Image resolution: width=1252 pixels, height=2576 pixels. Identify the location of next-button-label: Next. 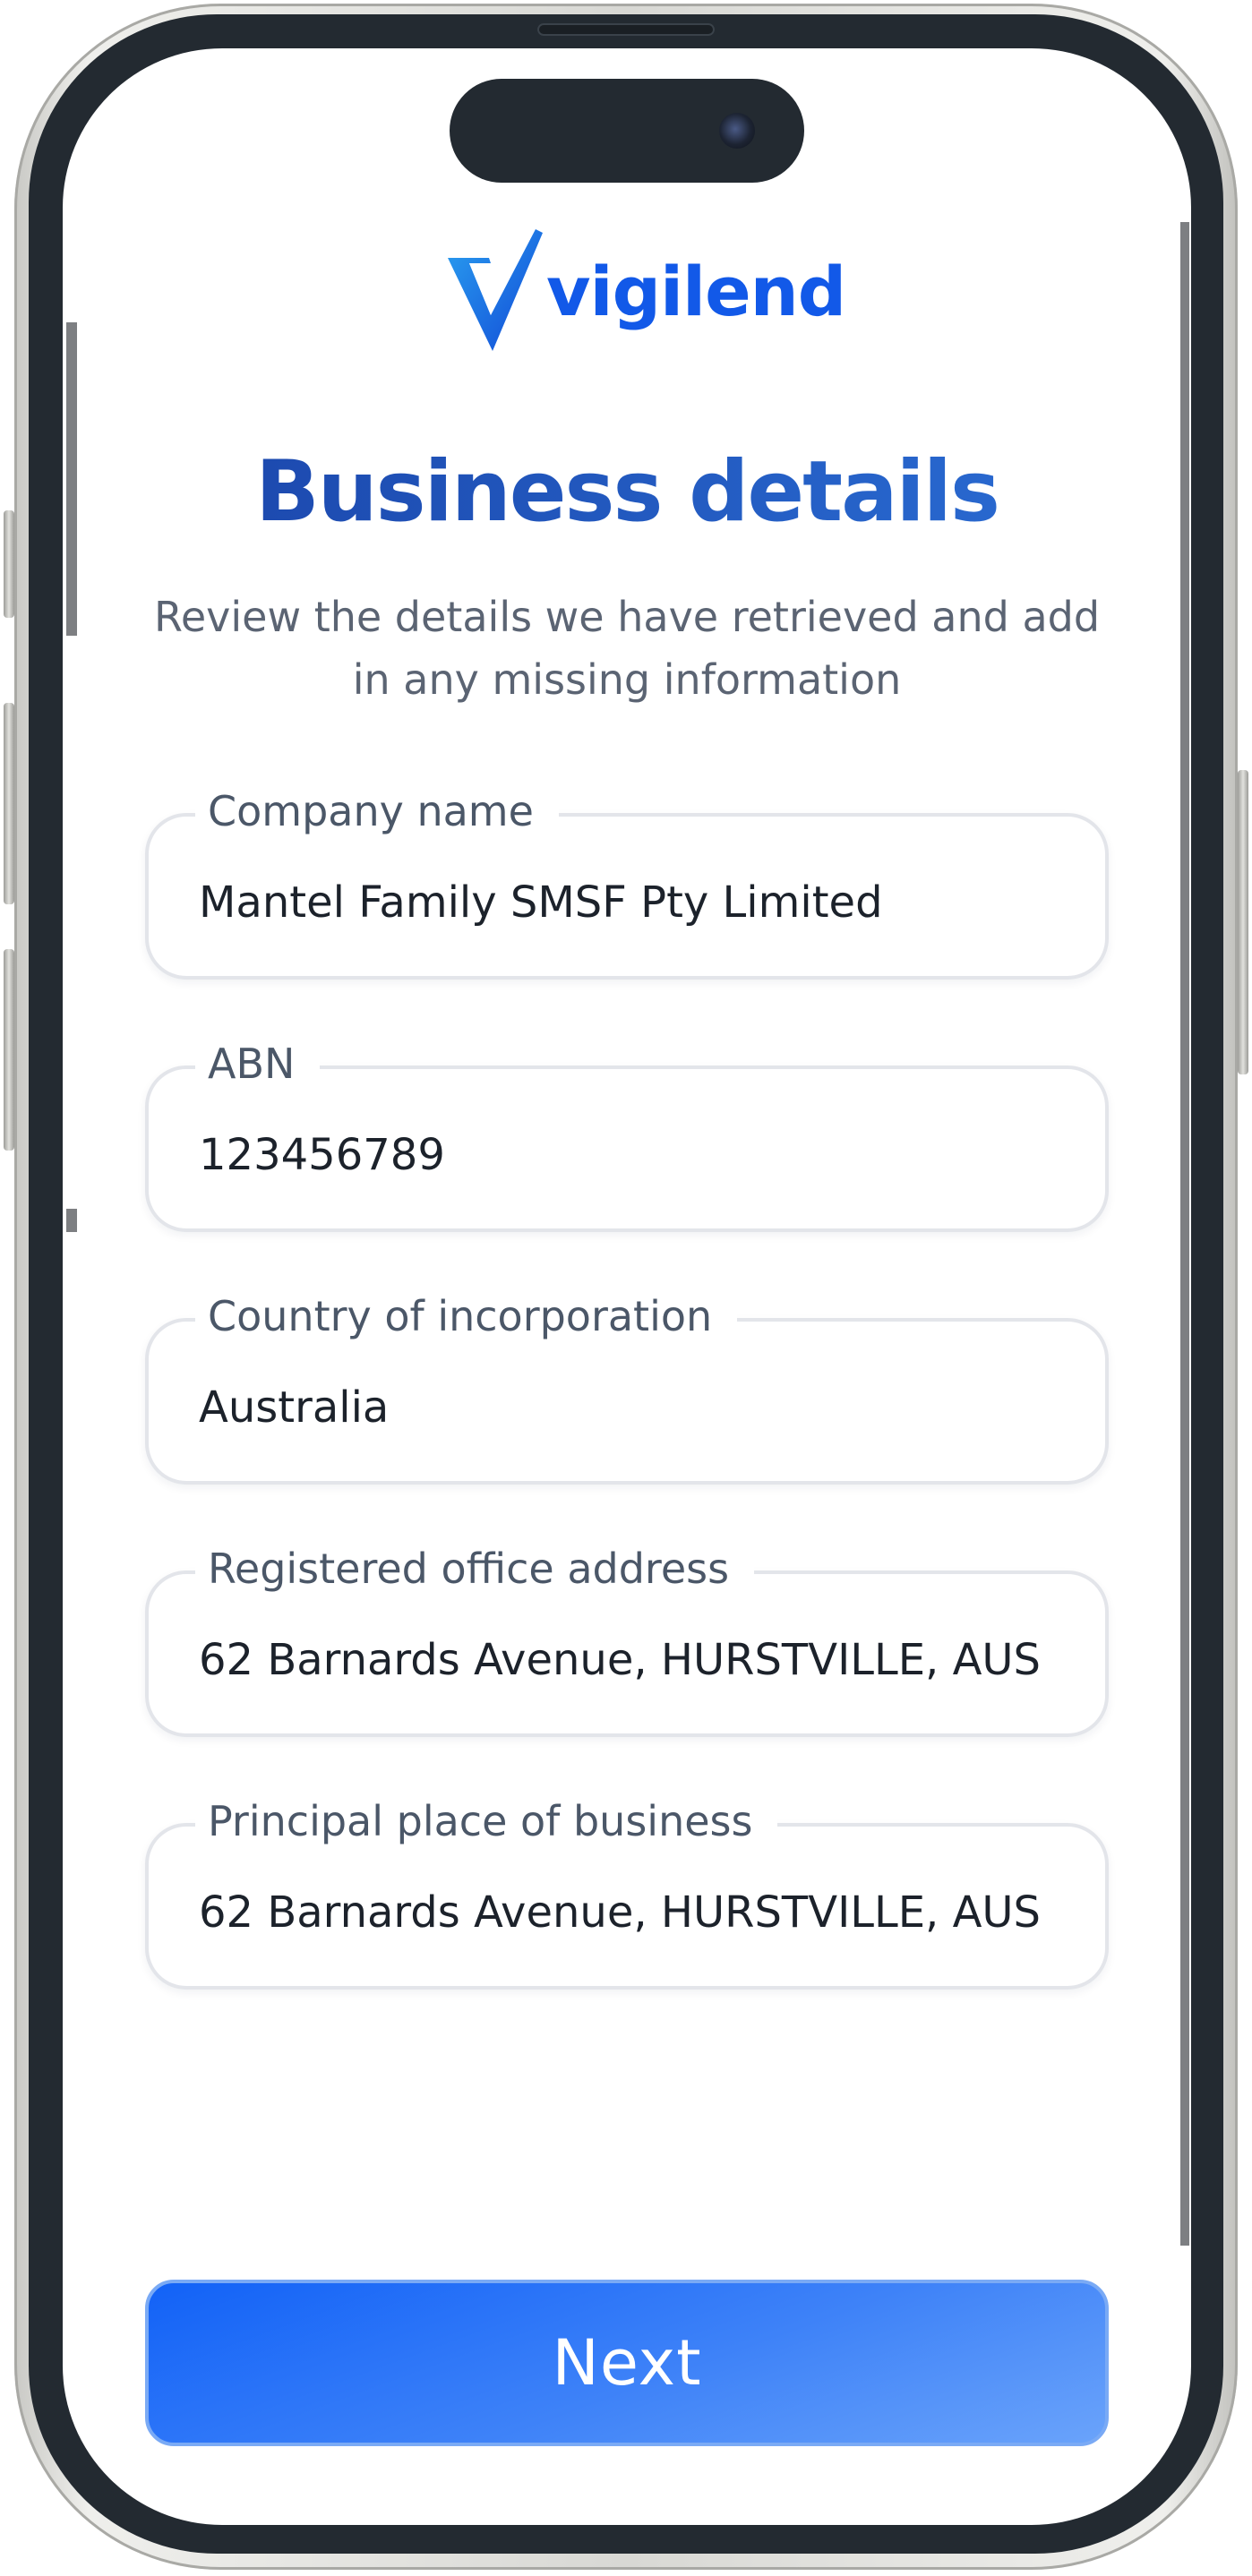
(627, 2363).